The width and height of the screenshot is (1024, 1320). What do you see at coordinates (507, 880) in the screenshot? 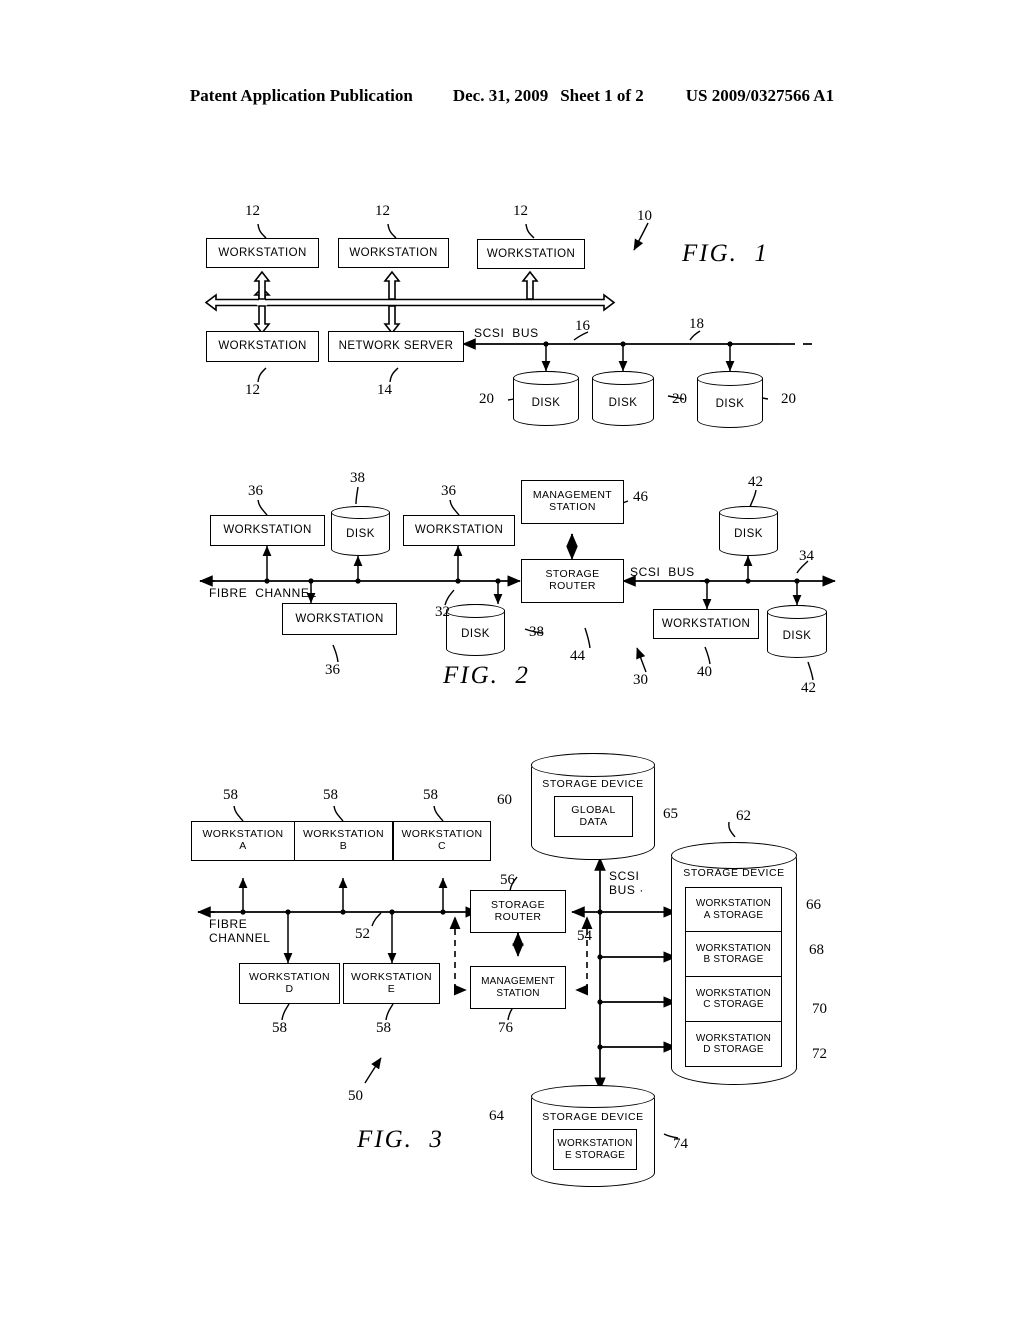
I see `fig3-ref-56: 56` at bounding box center [507, 880].